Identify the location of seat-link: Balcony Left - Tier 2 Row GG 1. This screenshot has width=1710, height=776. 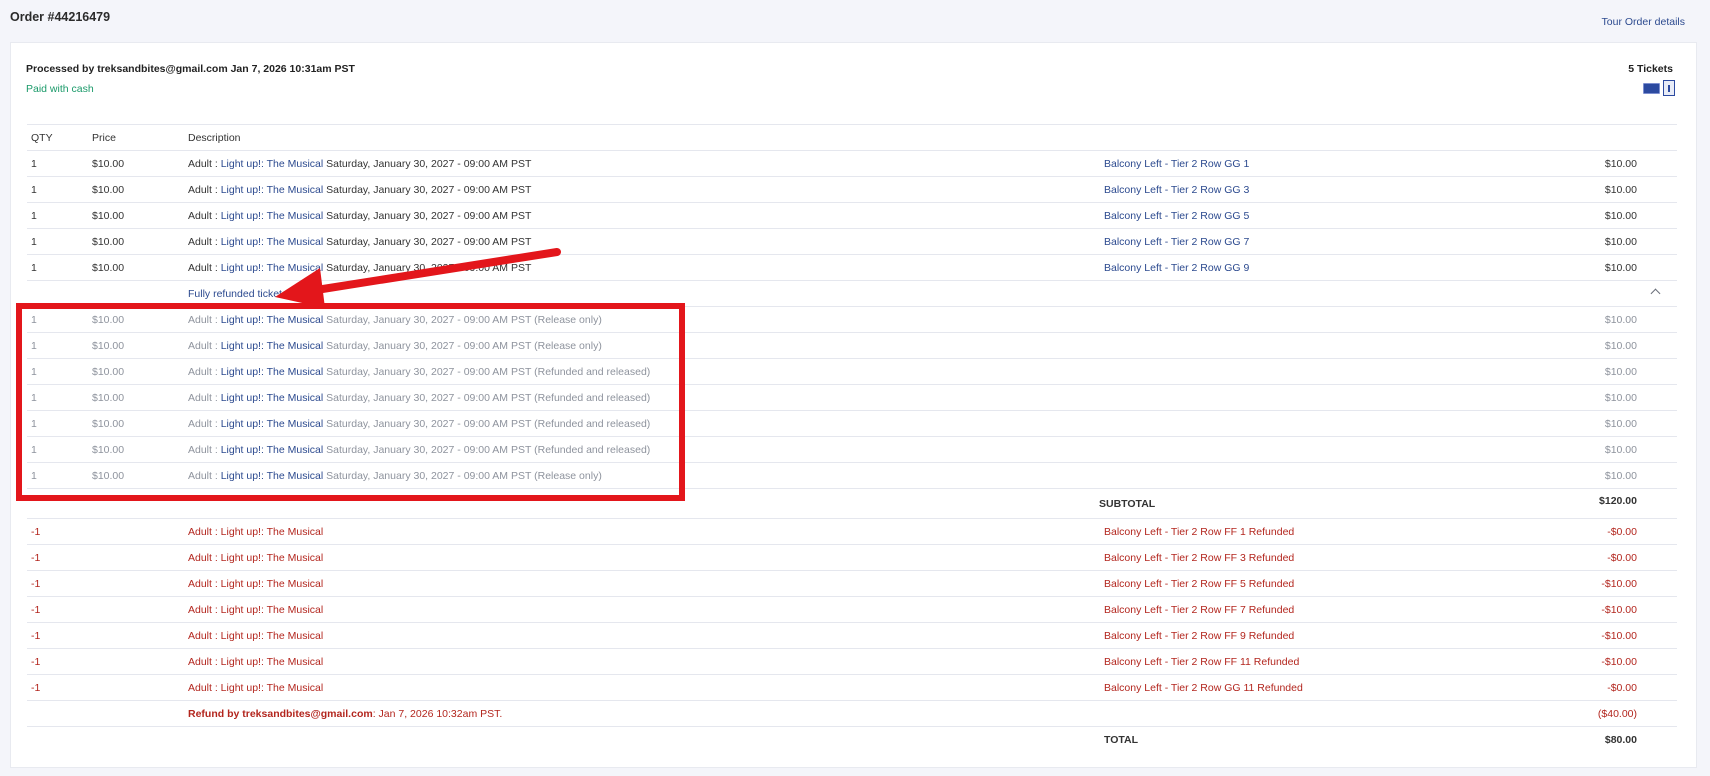
(1176, 164).